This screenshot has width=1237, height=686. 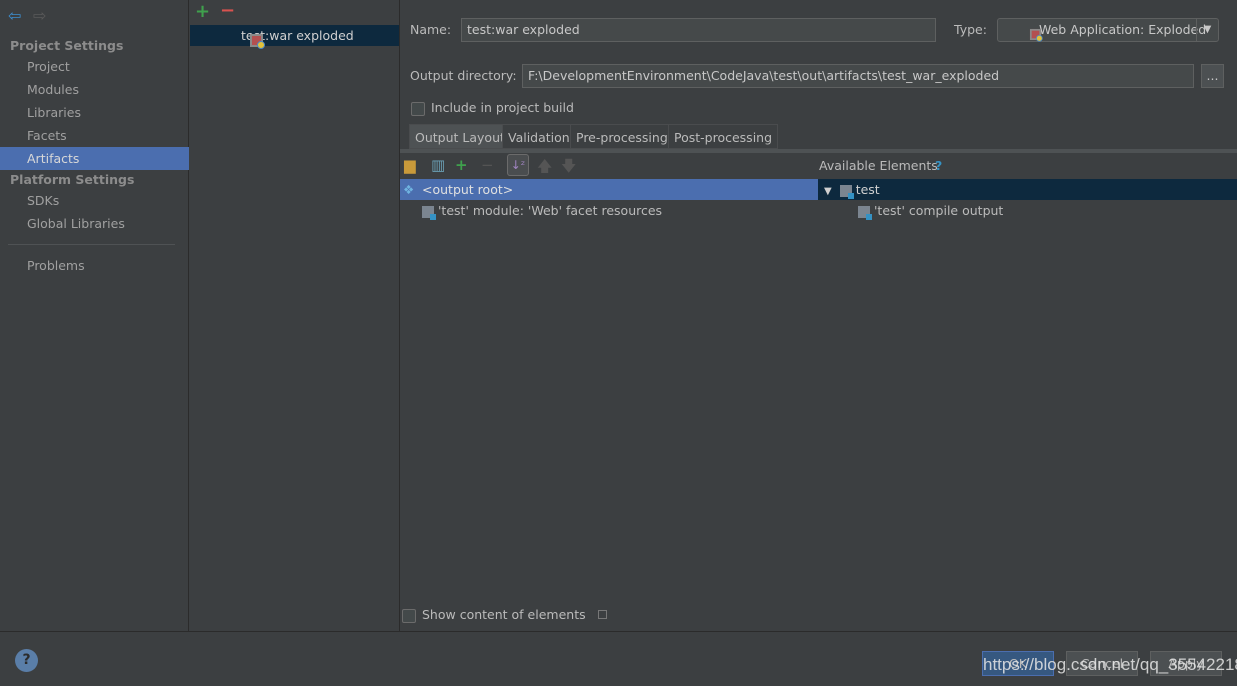 I want to click on tree-label: <output root>, so click(x=468, y=189).